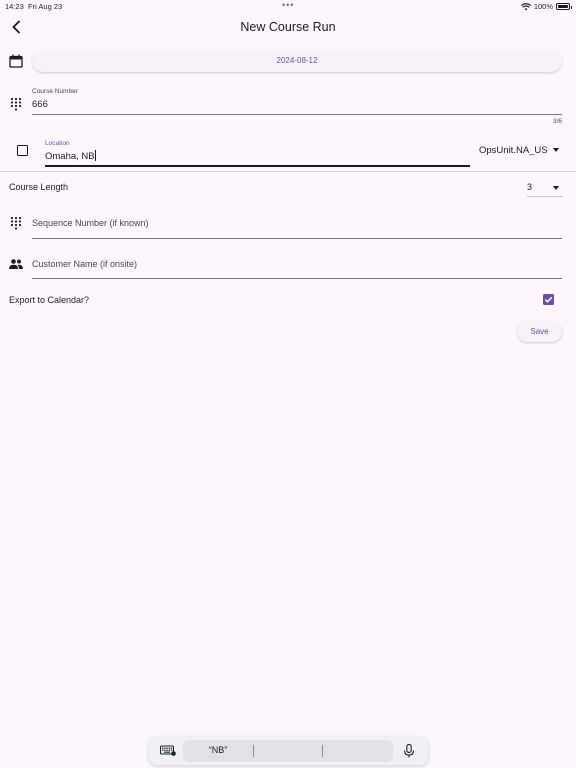  Describe the element at coordinates (84, 264) in the screenshot. I see `customer-name-input: Customer Name (if onsite)` at that location.